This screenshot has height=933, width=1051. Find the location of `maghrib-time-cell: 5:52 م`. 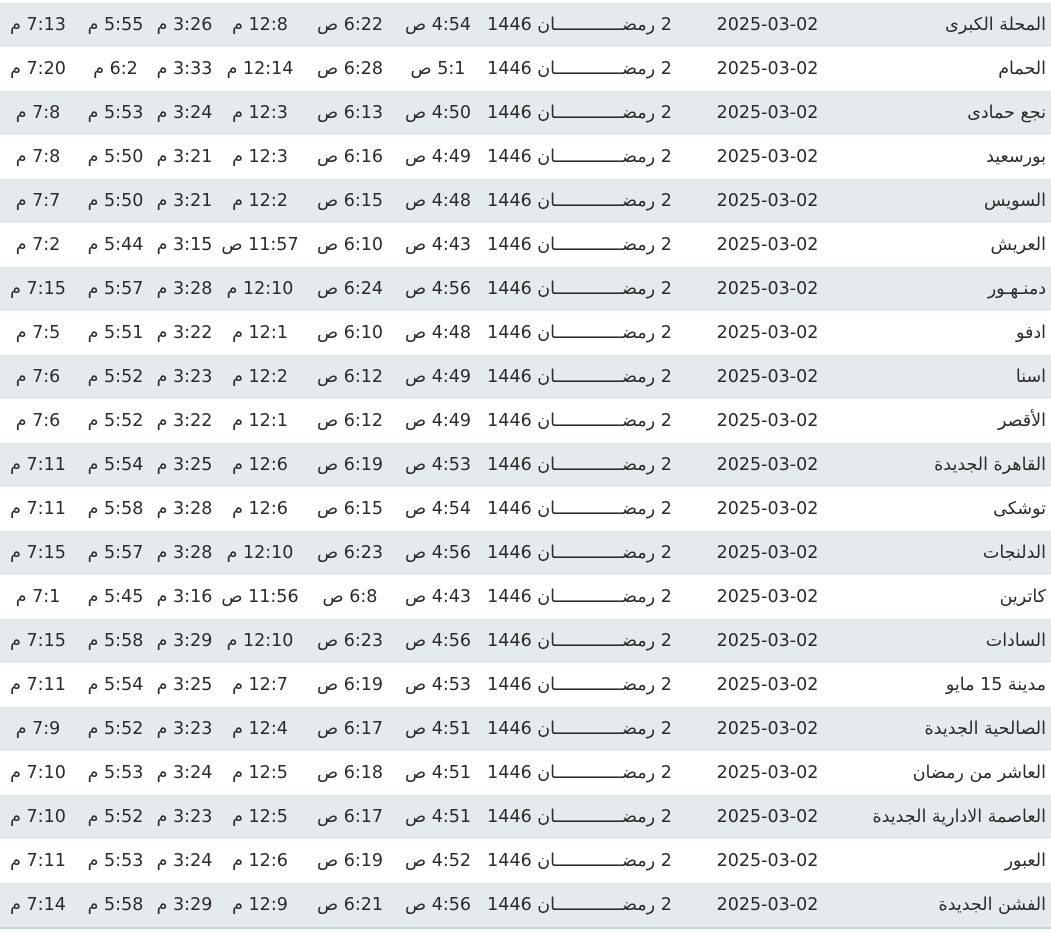

maghrib-time-cell: 5:52 م is located at coordinates (115, 729).